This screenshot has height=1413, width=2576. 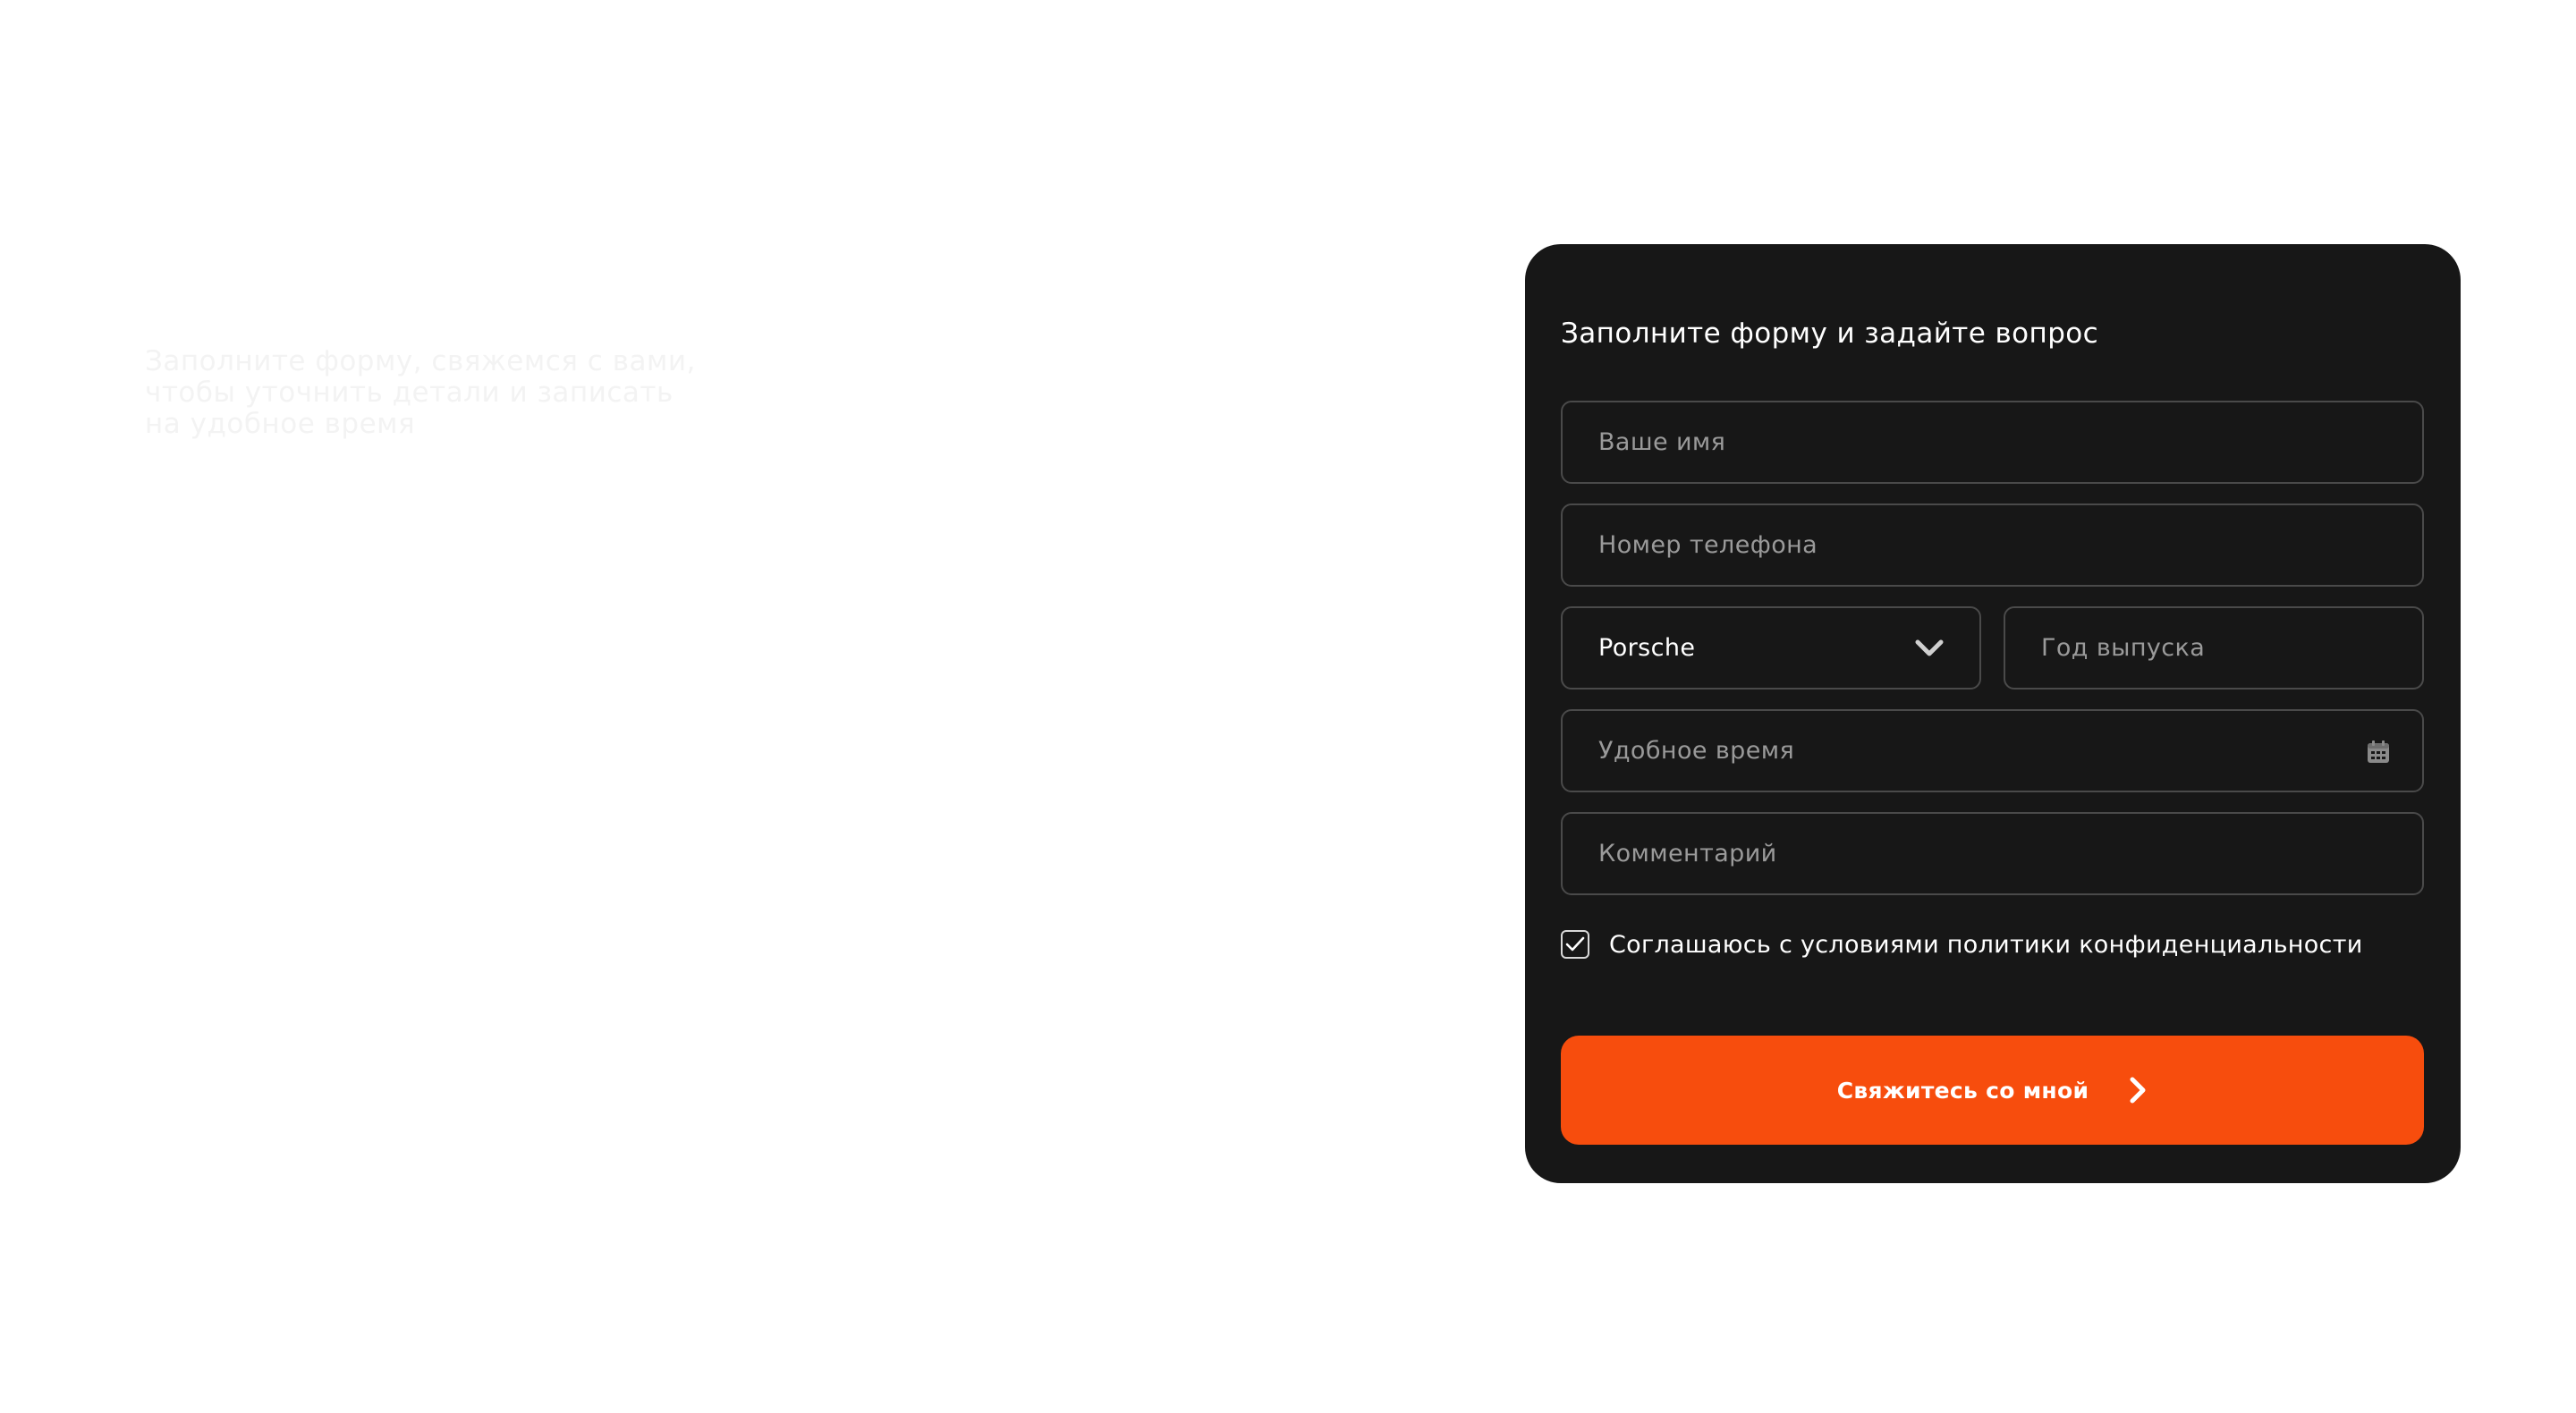 What do you see at coordinates (420, 361) in the screenshot?
I see `intro-line: Заполните форму, свяжемся с вами,` at bounding box center [420, 361].